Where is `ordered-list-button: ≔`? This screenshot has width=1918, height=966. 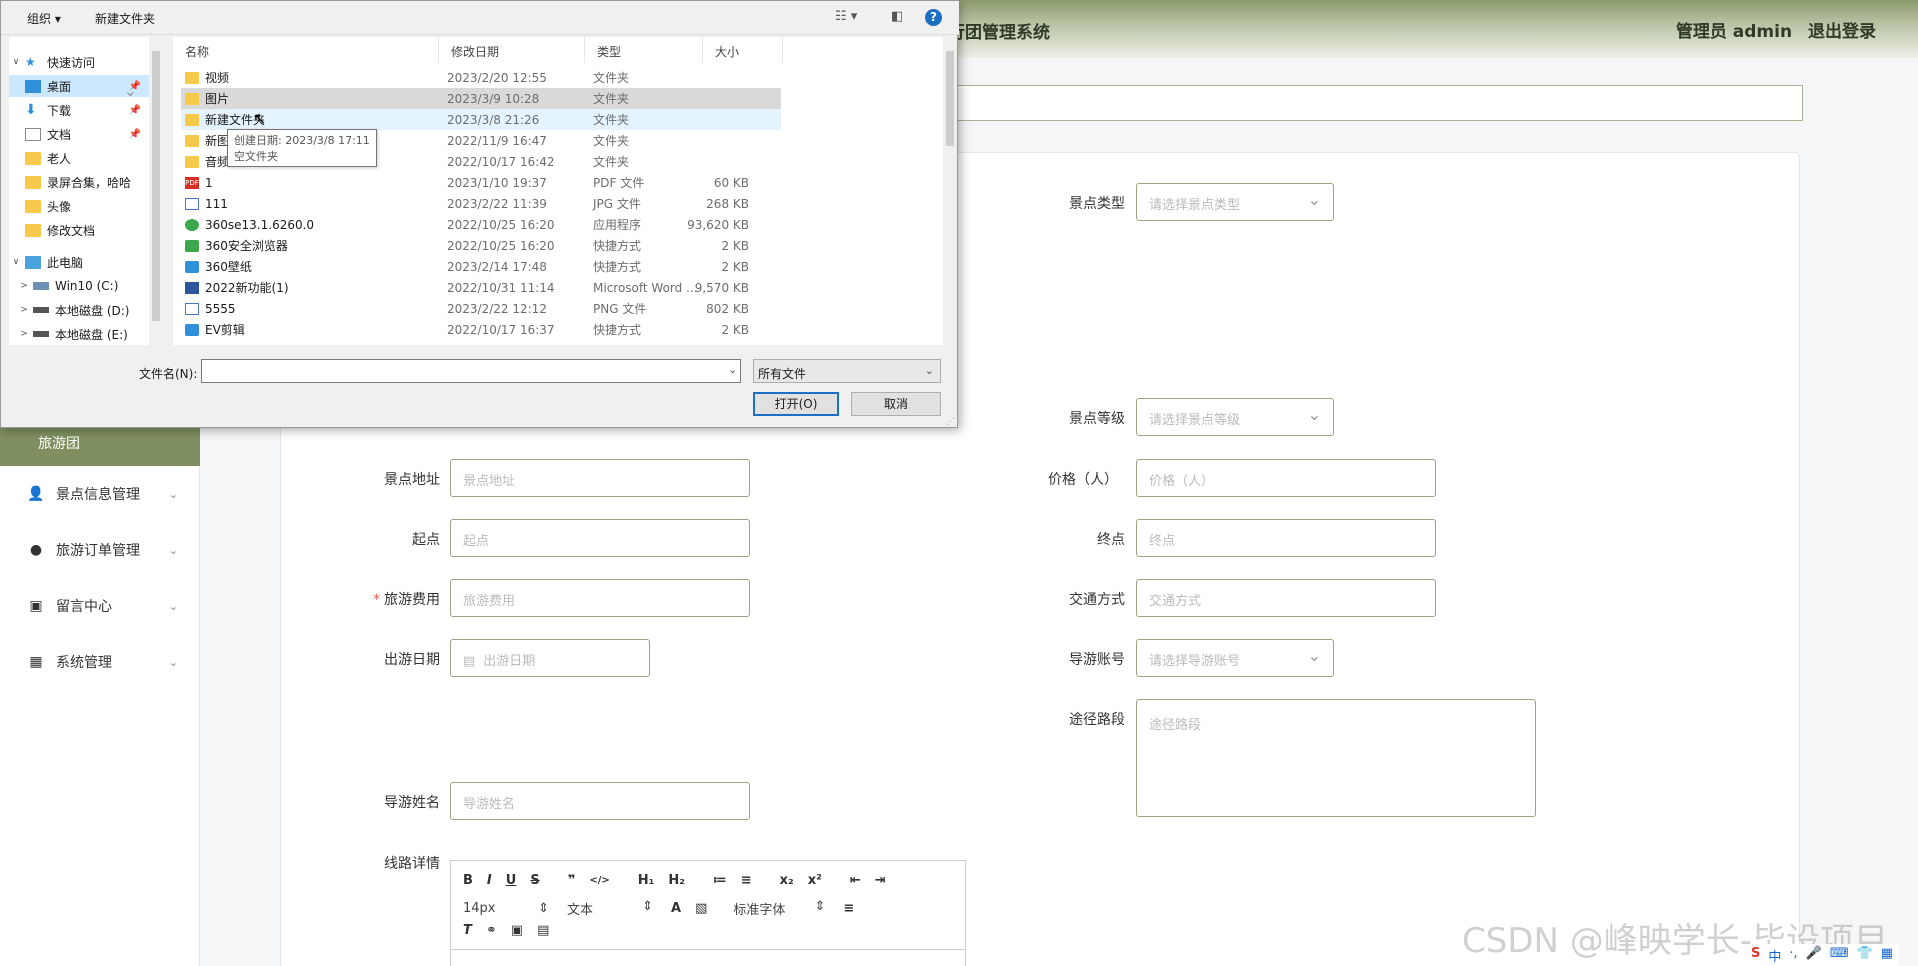 ordered-list-button: ≔ is located at coordinates (720, 880).